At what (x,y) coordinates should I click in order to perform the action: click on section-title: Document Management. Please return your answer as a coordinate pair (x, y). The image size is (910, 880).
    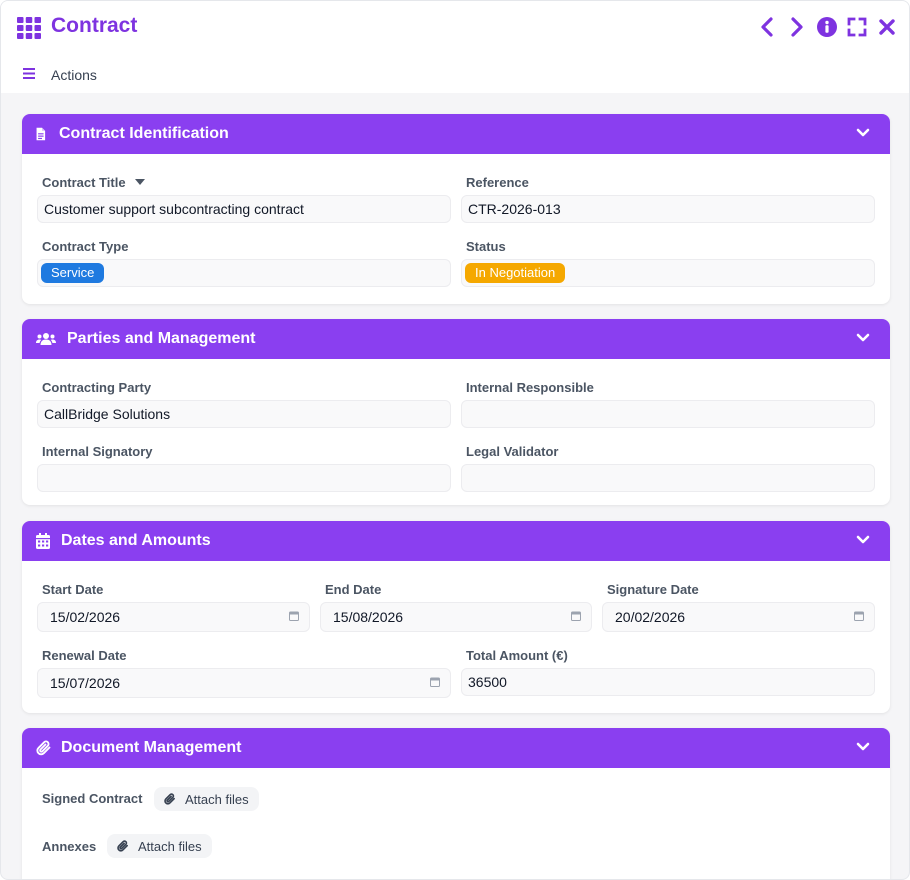
    Looking at the image, I should click on (151, 747).